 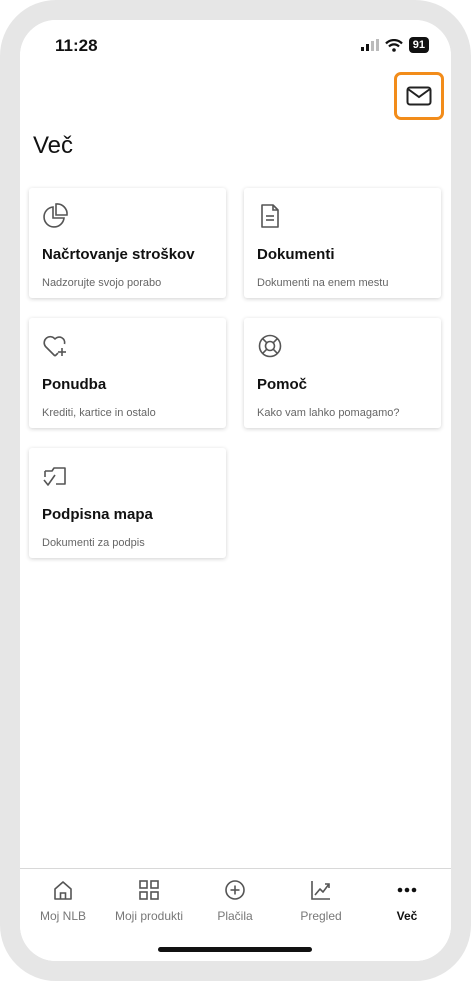 I want to click on tab-label: Pregled, so click(x=321, y=916).